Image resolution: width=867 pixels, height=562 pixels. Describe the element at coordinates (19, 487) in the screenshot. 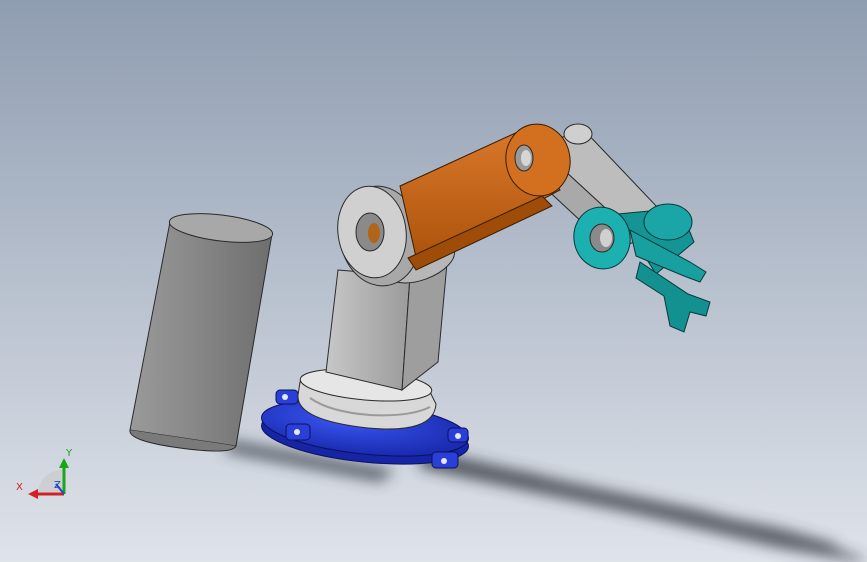

I see `x-axis-label: X` at that location.